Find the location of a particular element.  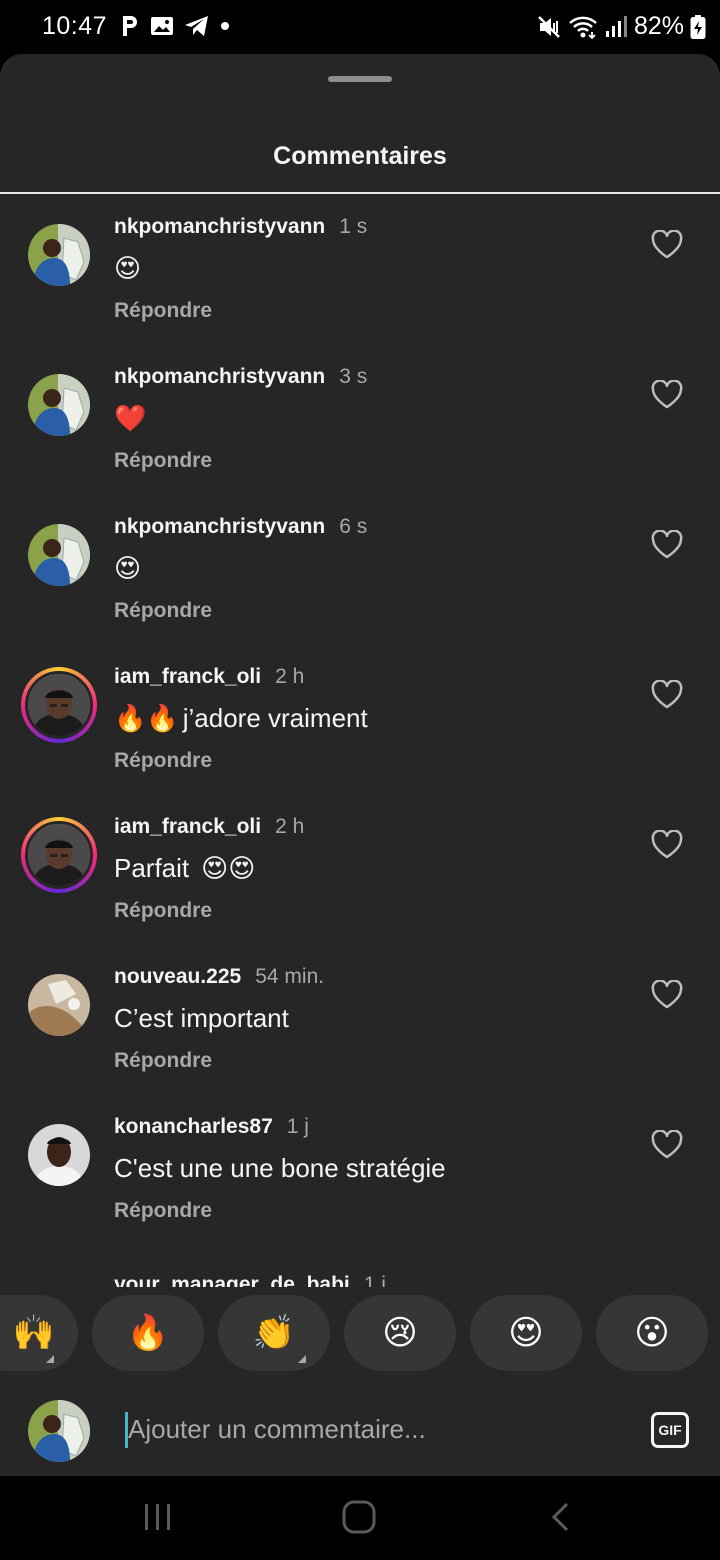

reaction-clap-button: 👏 is located at coordinates (274, 1333).